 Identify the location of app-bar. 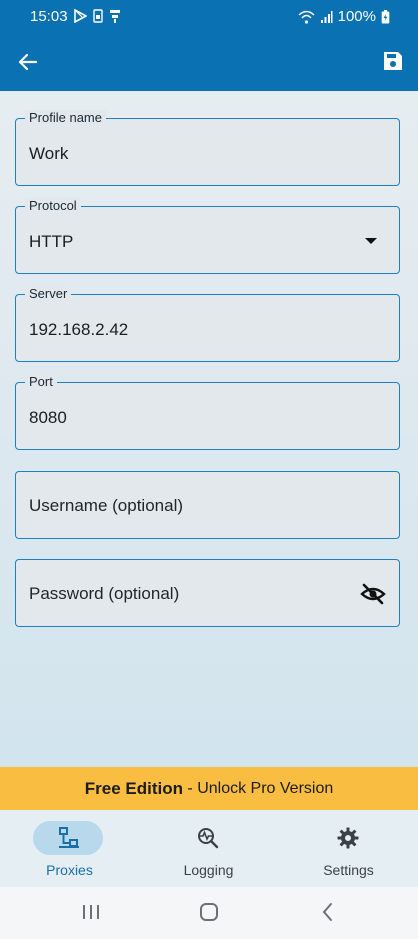
(209, 62).